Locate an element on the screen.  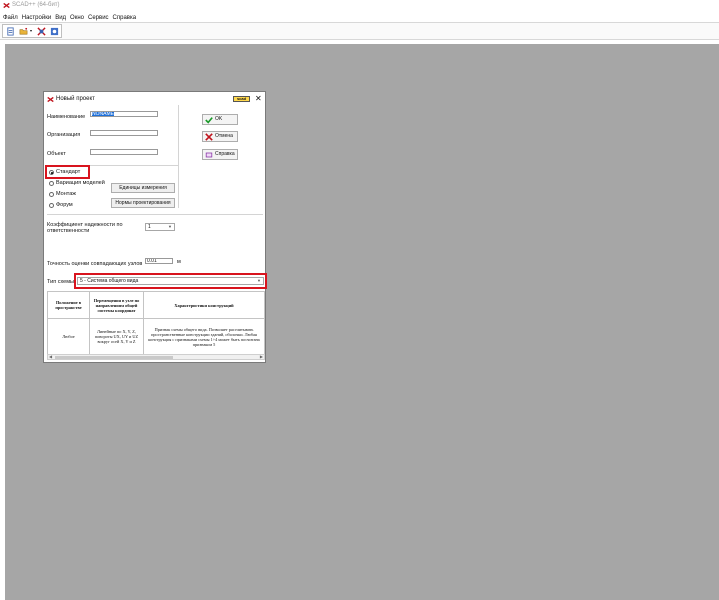
scheme-type-label: Тип схемы is located at coordinates (60, 282).